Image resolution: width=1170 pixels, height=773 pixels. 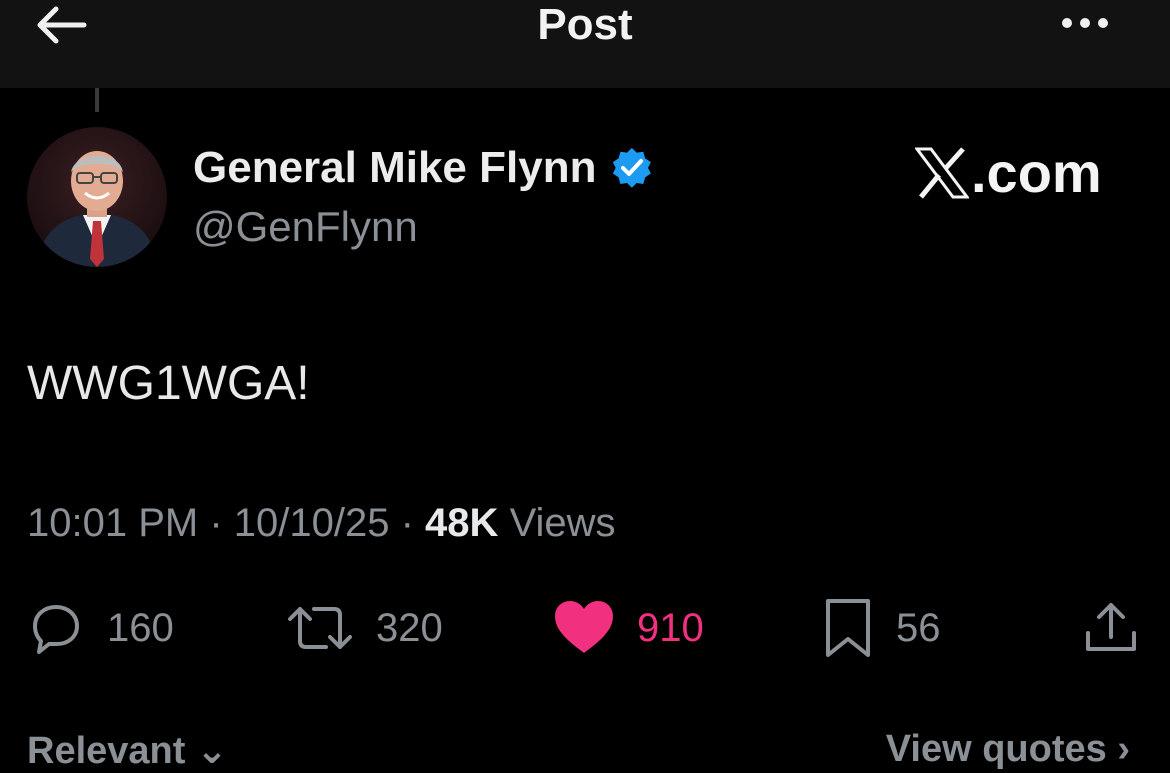 I want to click on top-bar: Post, so click(x=585, y=44).